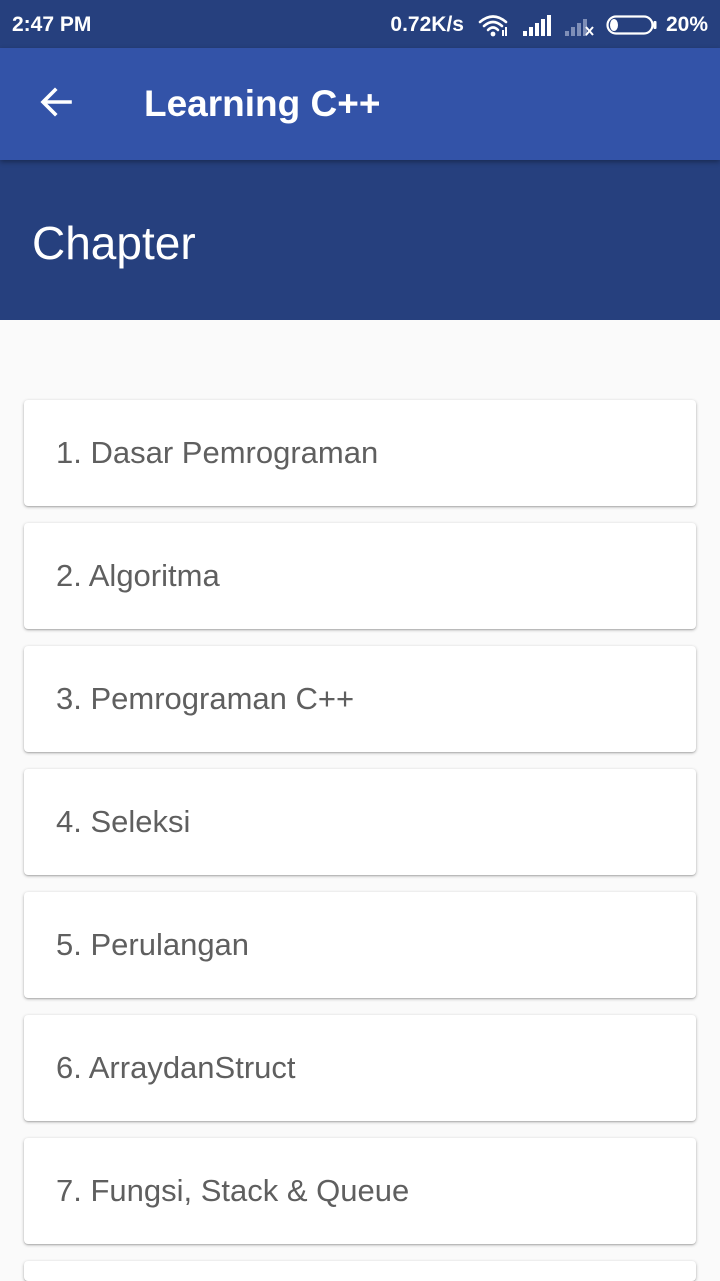 Image resolution: width=720 pixels, height=1281 pixels. What do you see at coordinates (686, 24) in the screenshot?
I see `battery-percent: 20%` at bounding box center [686, 24].